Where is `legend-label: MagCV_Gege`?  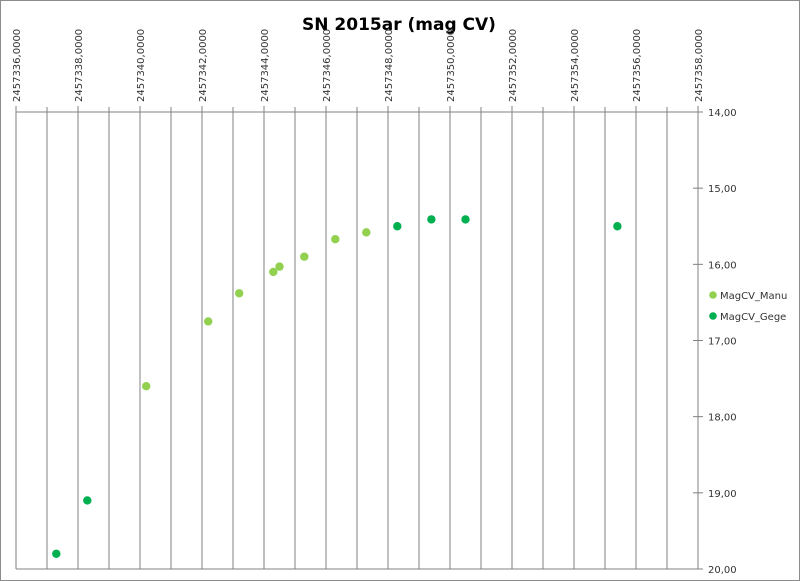
legend-label: MagCV_Gege is located at coordinates (753, 317).